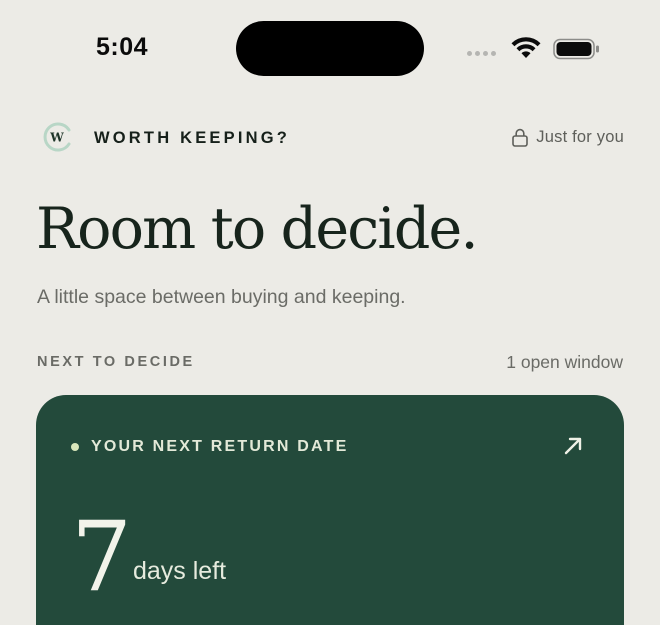 Image resolution: width=660 pixels, height=625 pixels. Describe the element at coordinates (481, 53) in the screenshot. I see `signal-dots-icon` at that location.